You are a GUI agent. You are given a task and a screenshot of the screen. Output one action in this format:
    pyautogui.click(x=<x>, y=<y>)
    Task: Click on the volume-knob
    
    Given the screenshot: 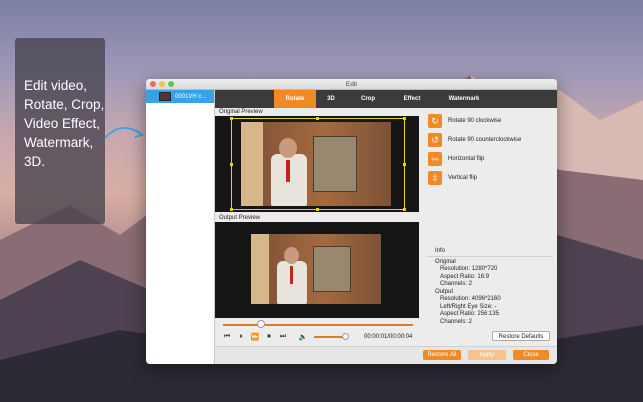 What is the action you would take?
    pyautogui.click(x=345, y=336)
    